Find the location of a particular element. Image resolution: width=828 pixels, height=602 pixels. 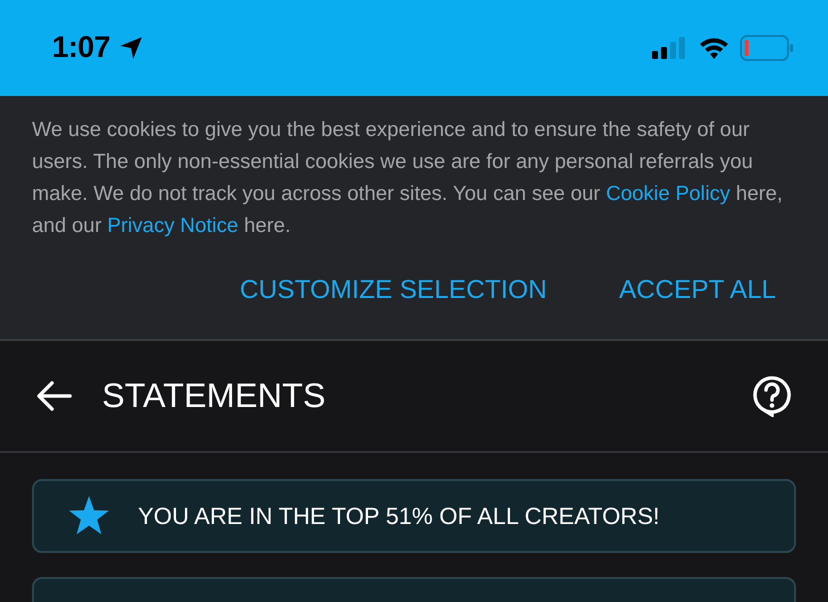

cookie-button: ACCEPT ALL is located at coordinates (697, 289).